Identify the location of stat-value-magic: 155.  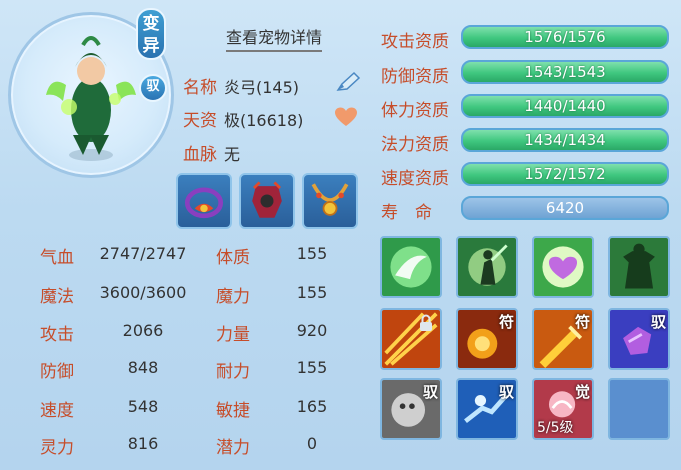
(312, 292).